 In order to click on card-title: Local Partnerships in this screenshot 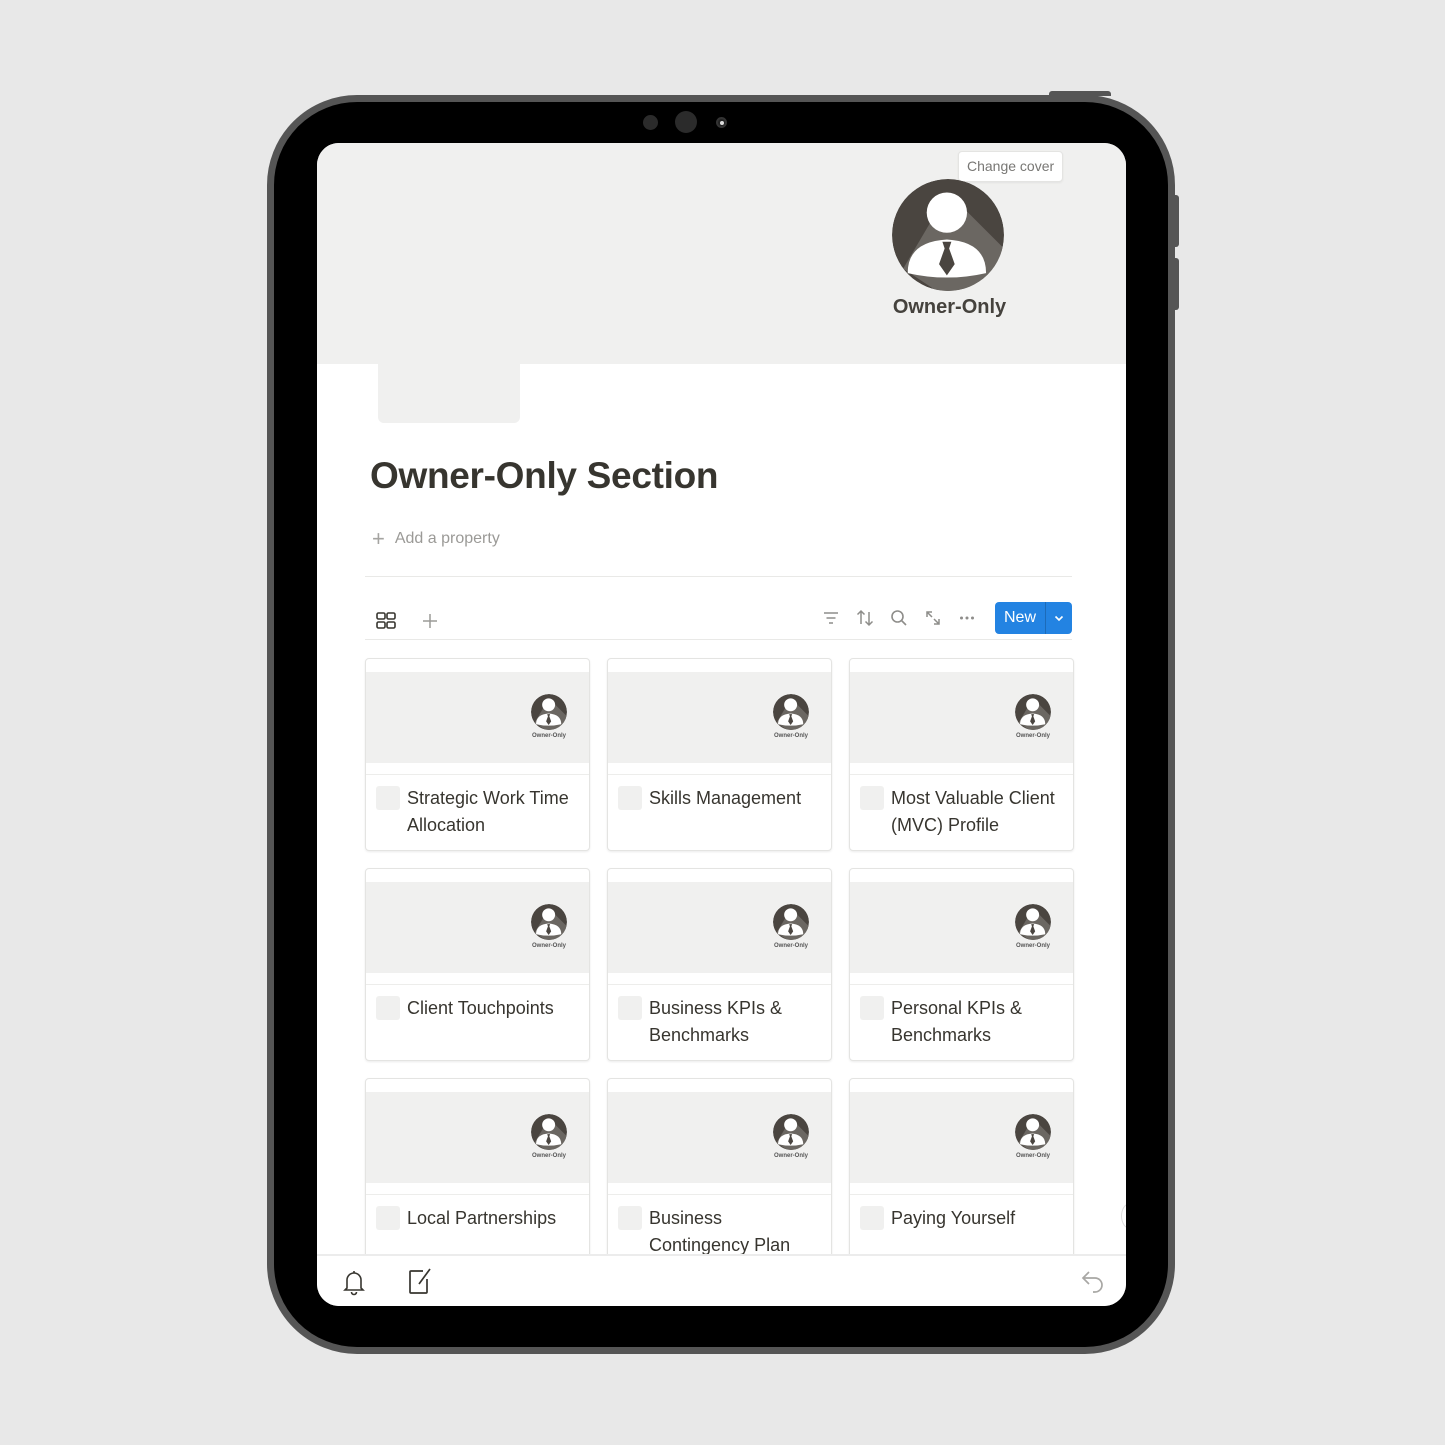, I will do `click(482, 1218)`.